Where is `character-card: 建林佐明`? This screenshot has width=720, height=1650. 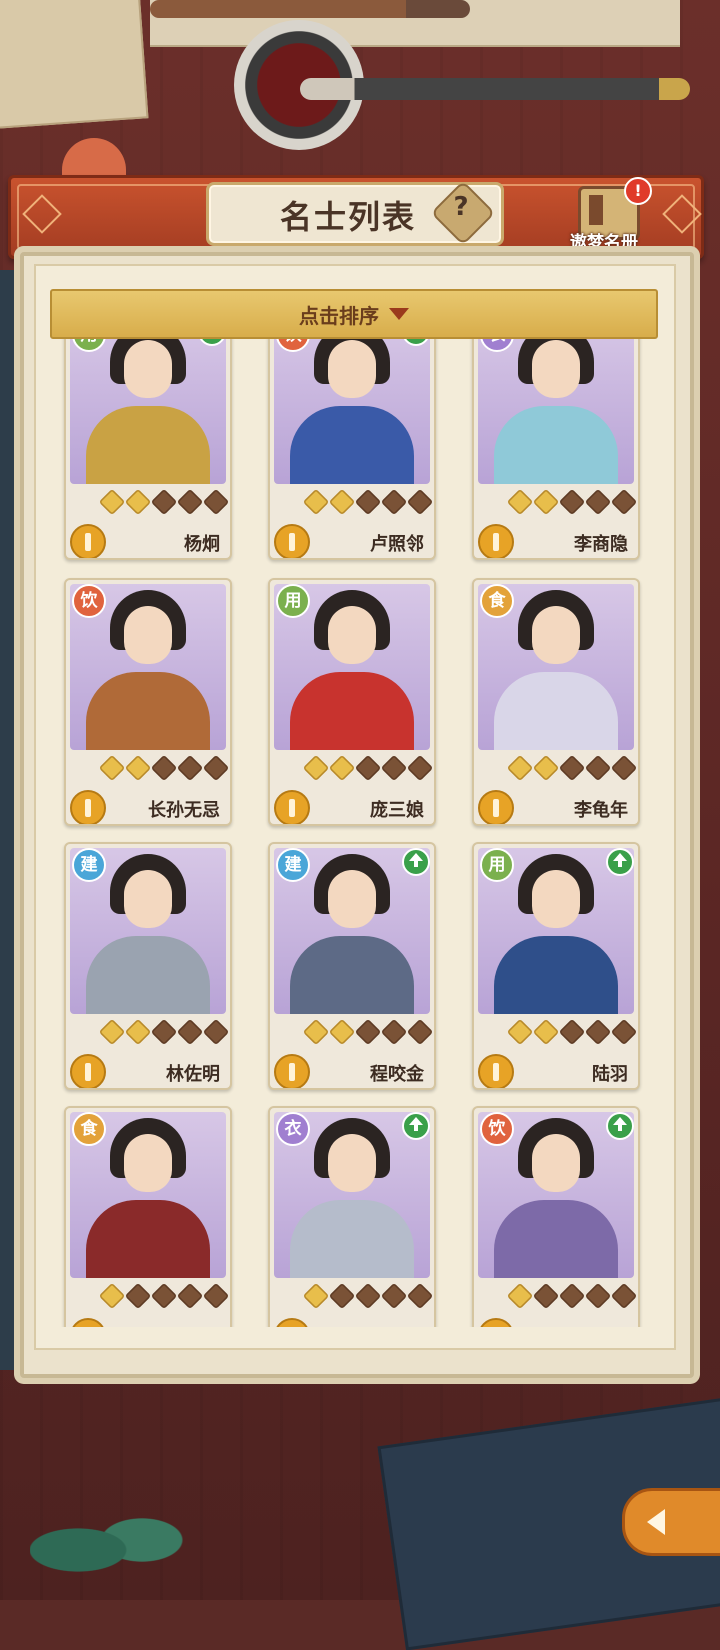 character-card: 建林佐明 is located at coordinates (148, 966).